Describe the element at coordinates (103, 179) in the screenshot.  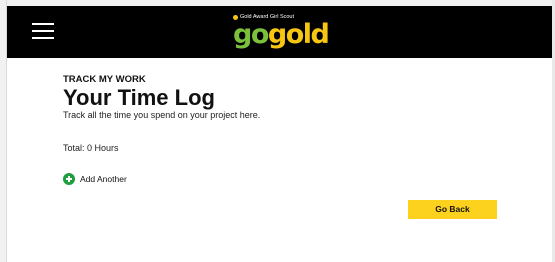
I see `add-another-label: Add Another` at that location.